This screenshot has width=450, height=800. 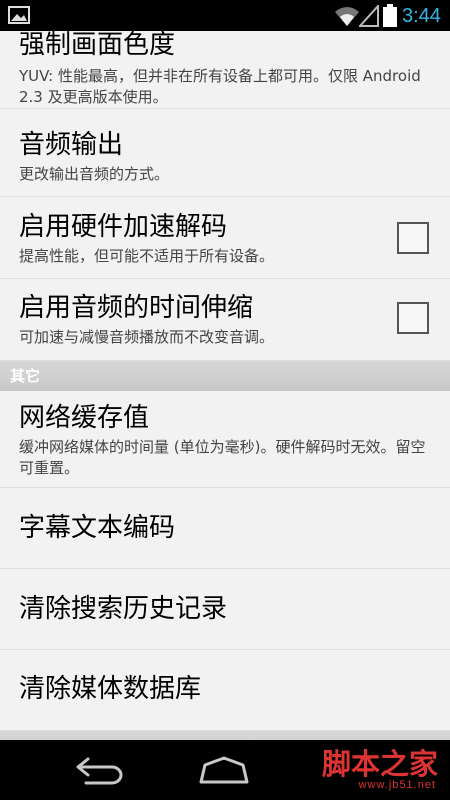 I want to click on pref-time-stretch: 启用音频的时间伸缩 可加速与减慢音频播放而不改变音调。, so click(x=225, y=320).